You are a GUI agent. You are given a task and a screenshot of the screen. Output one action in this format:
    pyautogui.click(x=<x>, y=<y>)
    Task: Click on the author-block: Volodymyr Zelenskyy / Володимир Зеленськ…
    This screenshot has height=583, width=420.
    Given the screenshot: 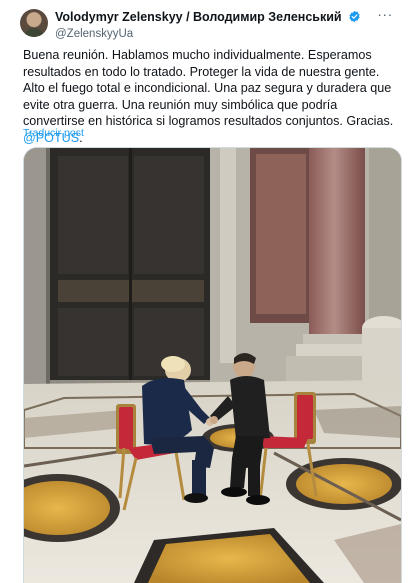 What is the action you would take?
    pyautogui.click(x=208, y=25)
    